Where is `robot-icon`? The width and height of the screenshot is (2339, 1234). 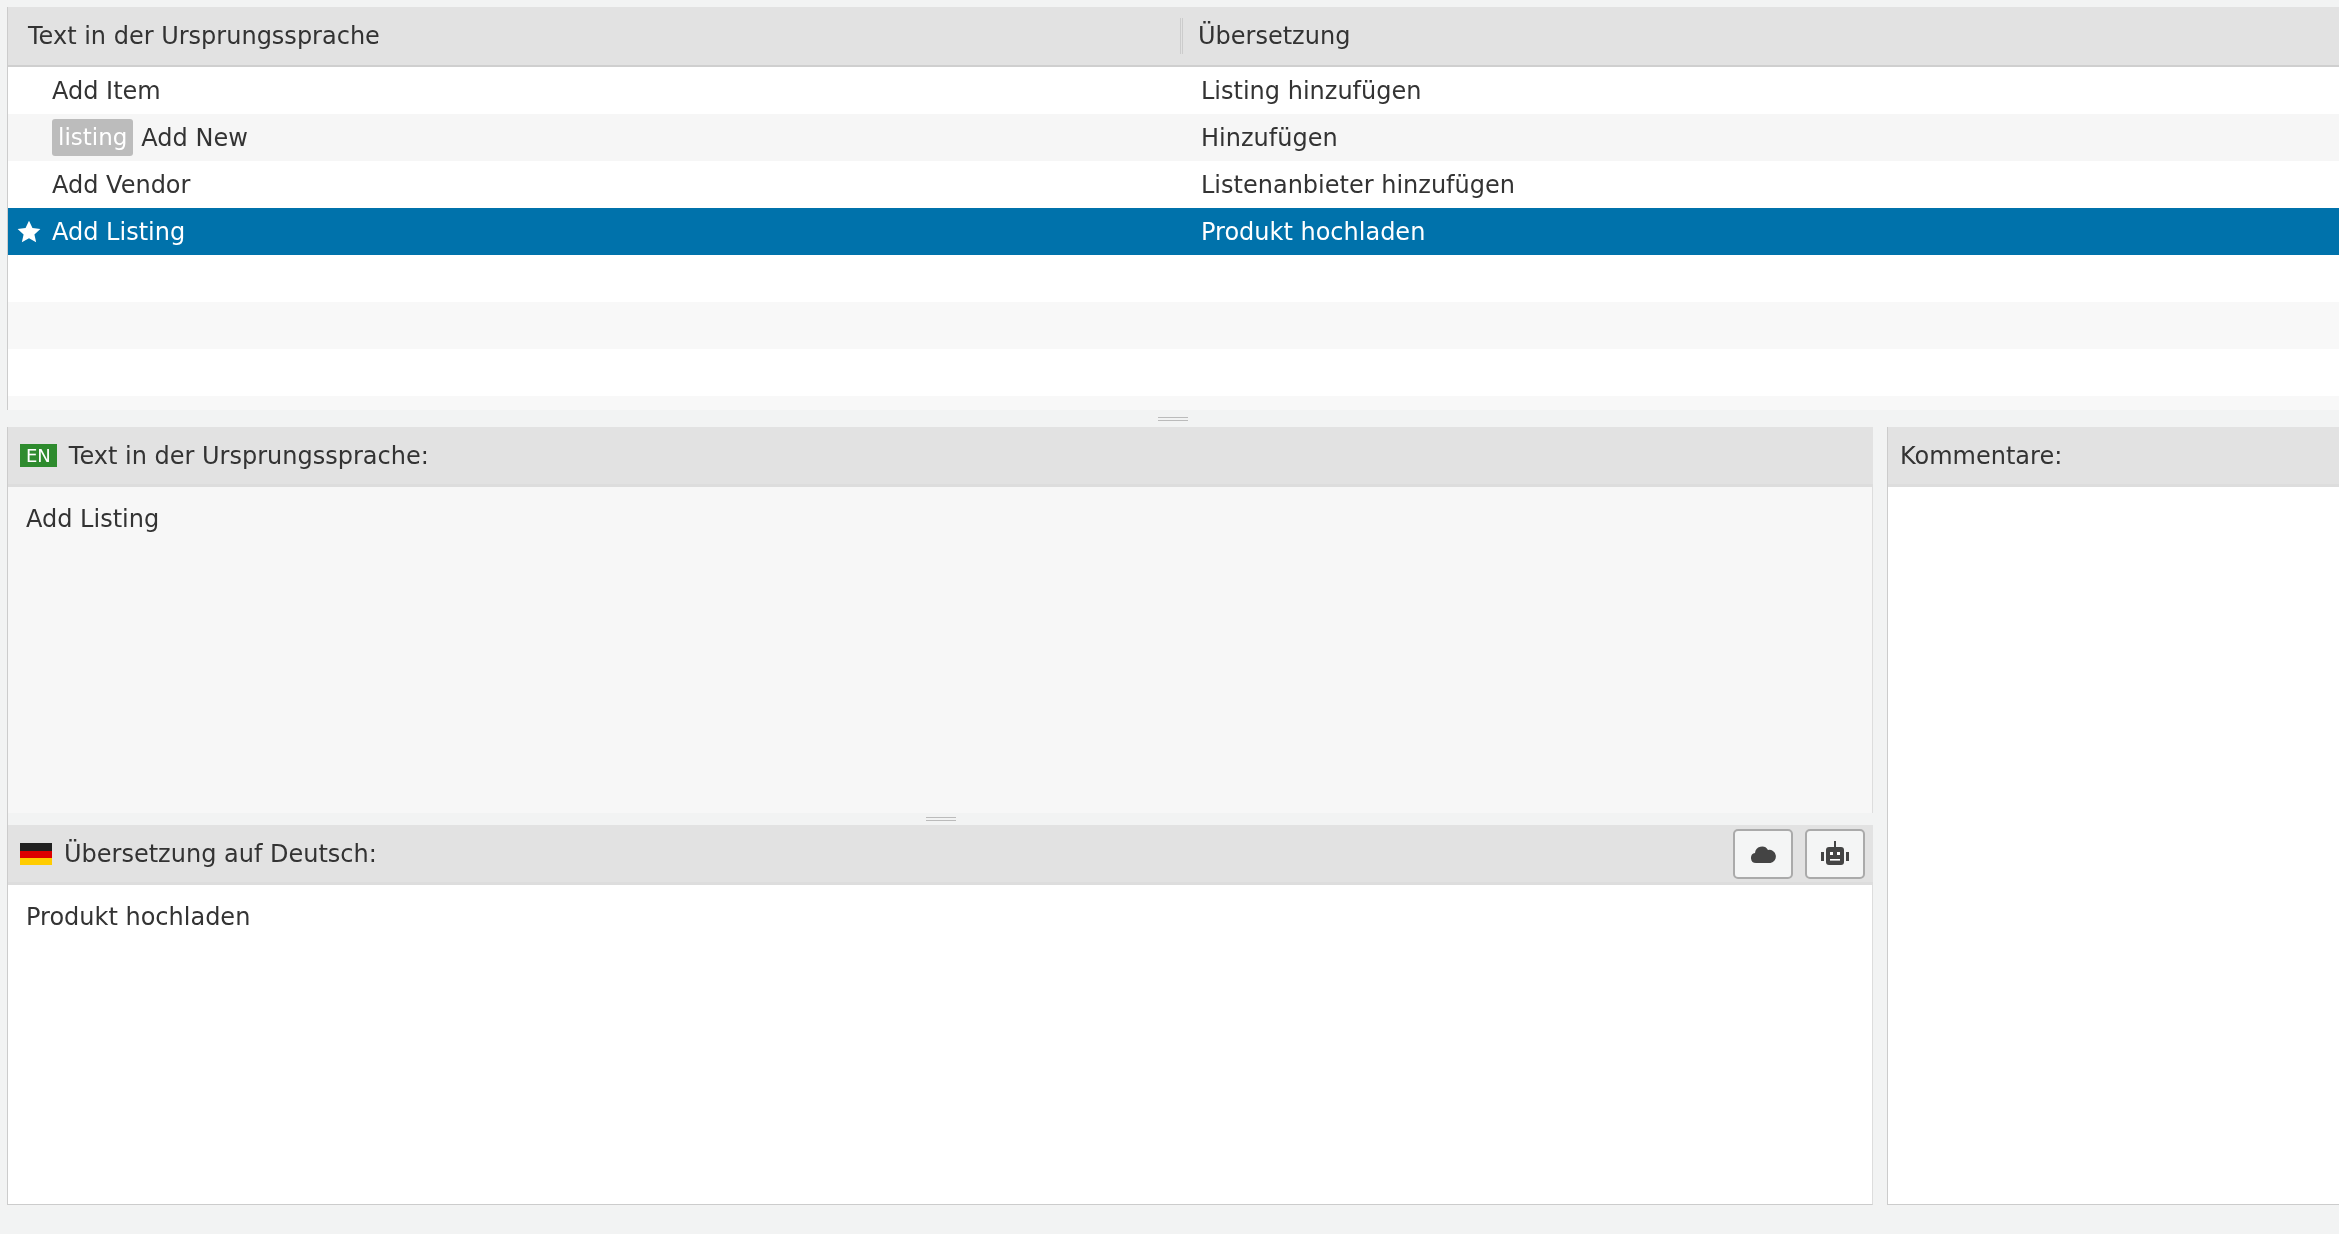
robot-icon is located at coordinates (1835, 853).